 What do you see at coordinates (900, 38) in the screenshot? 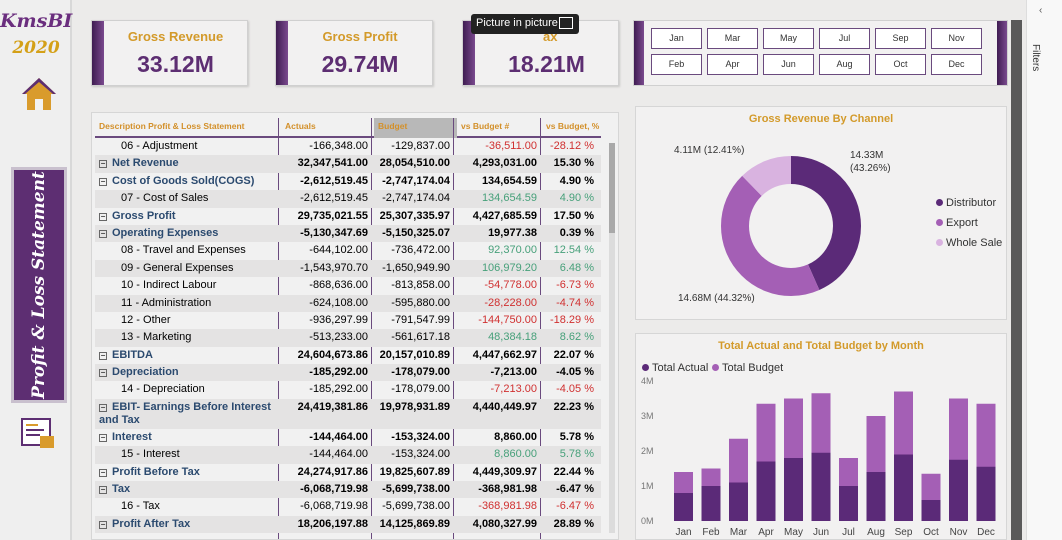
I see `month-button-sep: Sep` at bounding box center [900, 38].